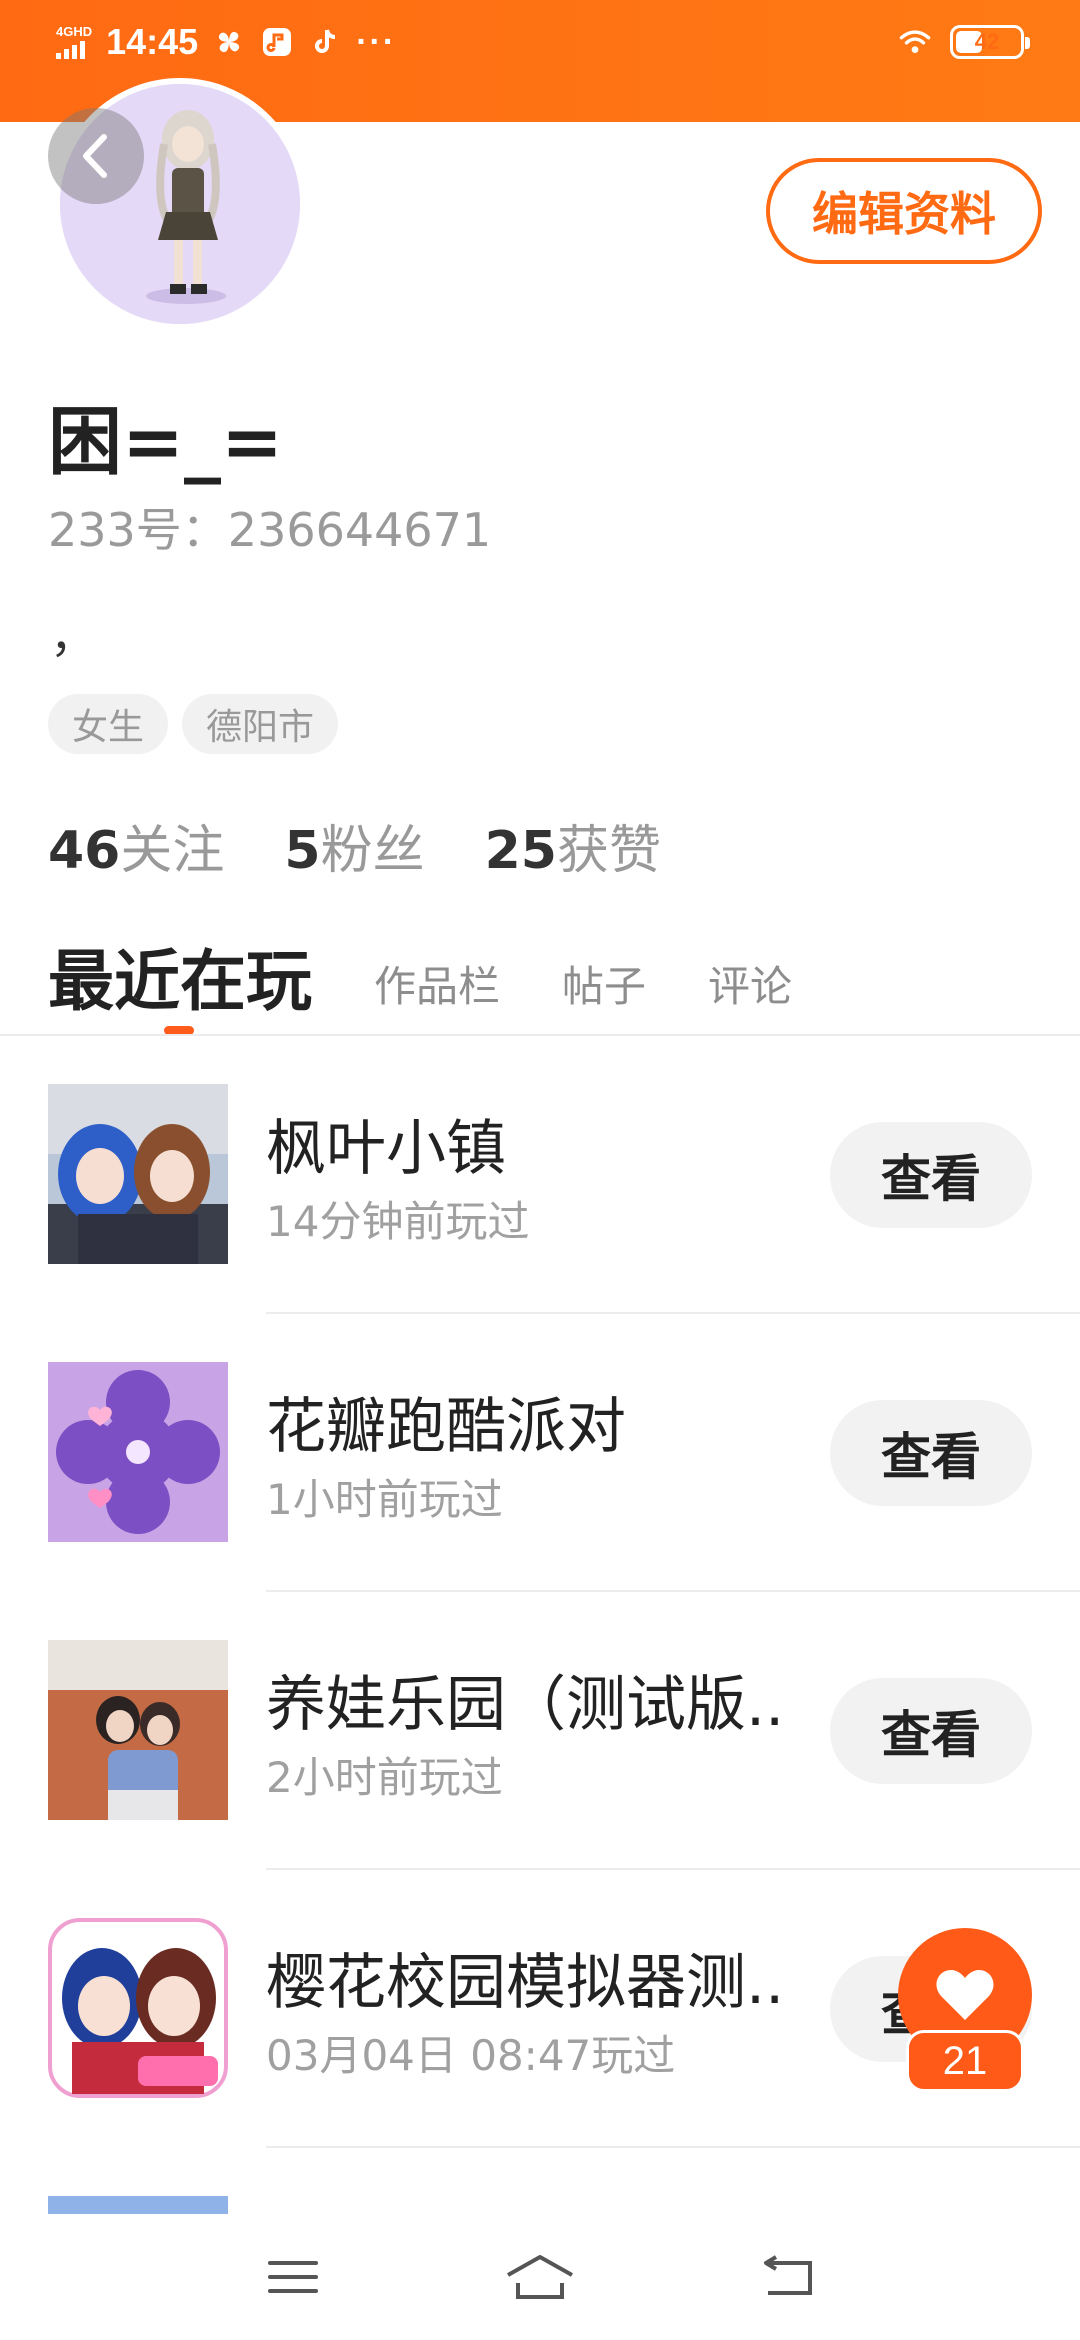 Image resolution: width=1080 pixels, height=2340 pixels. Describe the element at coordinates (446, 1427) in the screenshot. I see `game-title: 花瓣跑酷派对` at that location.